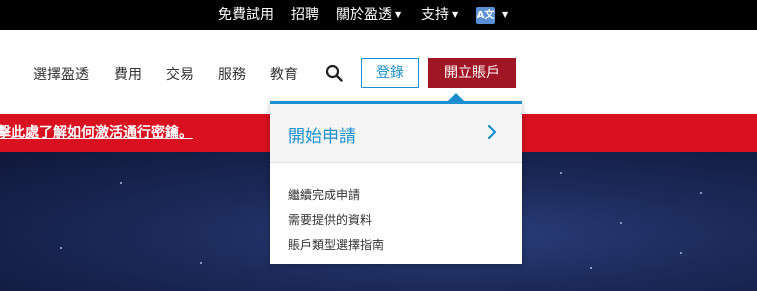 The width and height of the screenshot is (757, 291). Describe the element at coordinates (435, 15) in the screenshot. I see `support-menu-label: 支持` at that location.